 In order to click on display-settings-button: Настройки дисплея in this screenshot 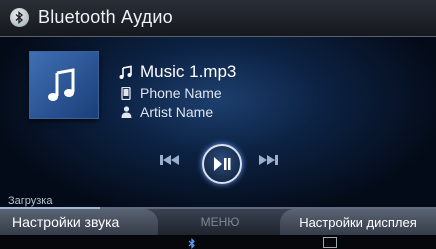, I will do `click(358, 222)`.